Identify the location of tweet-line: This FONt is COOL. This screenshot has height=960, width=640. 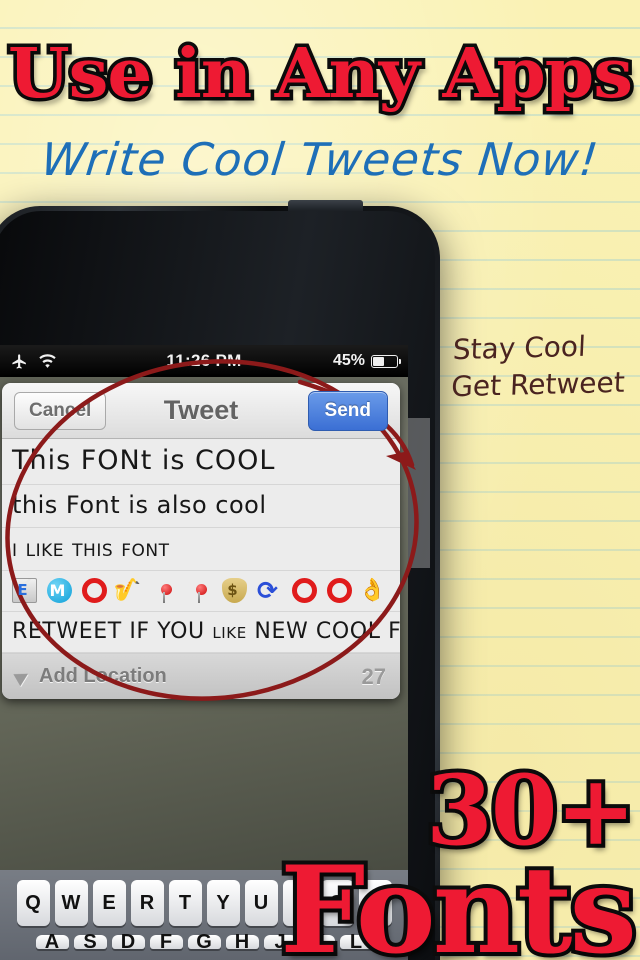
(201, 462).